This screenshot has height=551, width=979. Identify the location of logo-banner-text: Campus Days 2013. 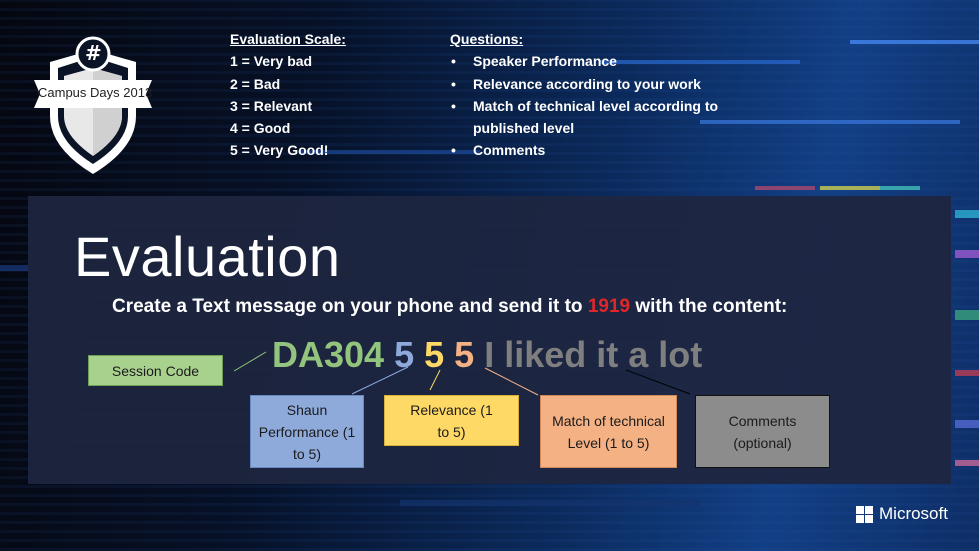
(95, 92).